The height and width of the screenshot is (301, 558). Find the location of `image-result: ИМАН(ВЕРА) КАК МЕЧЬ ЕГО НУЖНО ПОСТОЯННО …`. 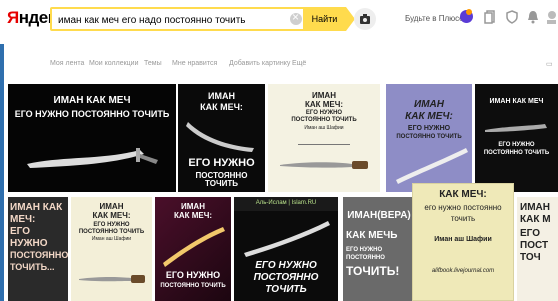

image-result: ИМАН(ВЕРА) КАК МЕЧЬ ЕГО НУЖНО ПОСТОЯННО … is located at coordinates (379, 249).